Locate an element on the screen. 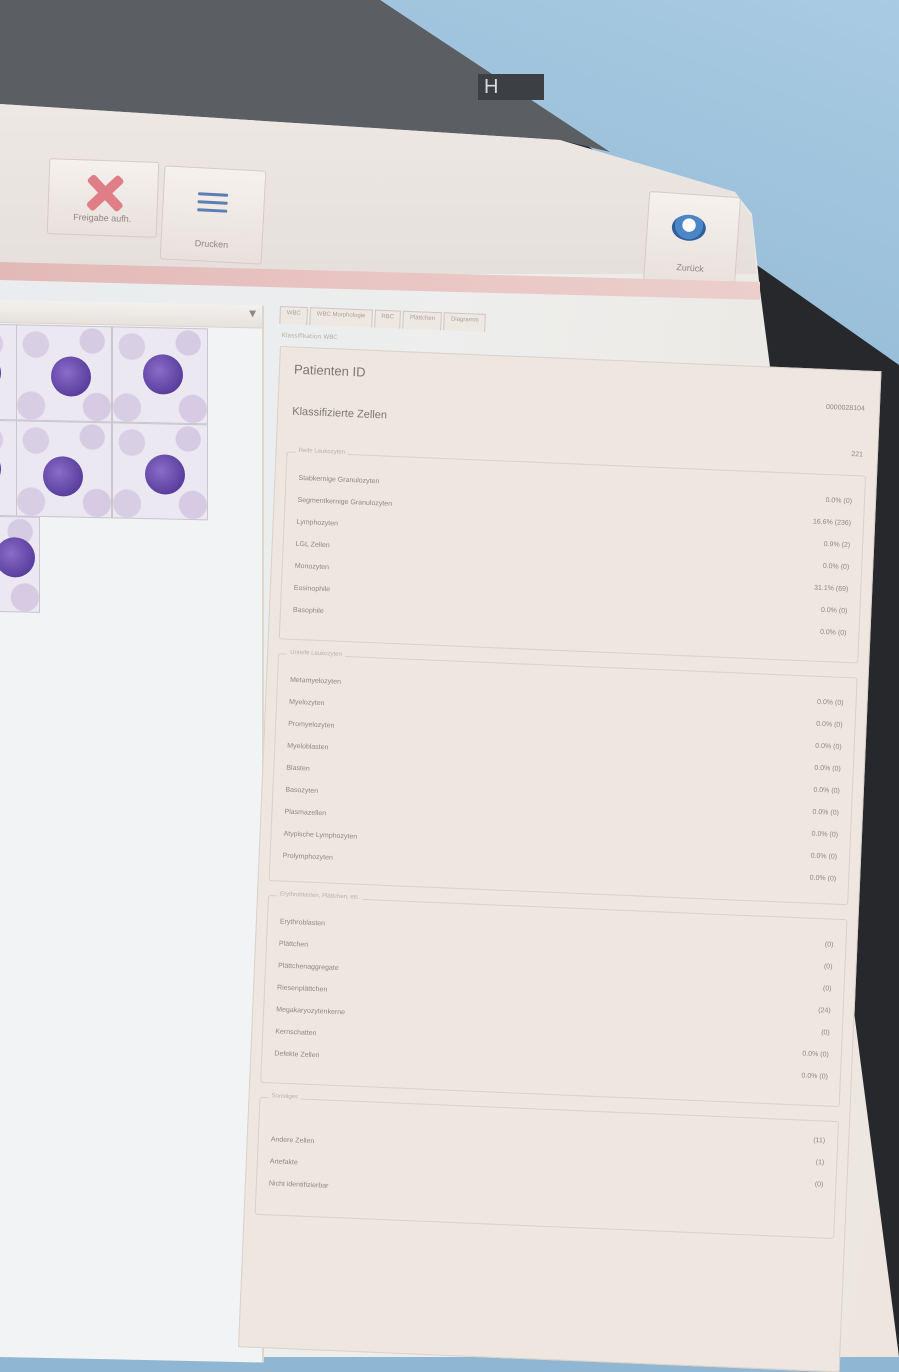  print-icon is located at coordinates (213, 204).